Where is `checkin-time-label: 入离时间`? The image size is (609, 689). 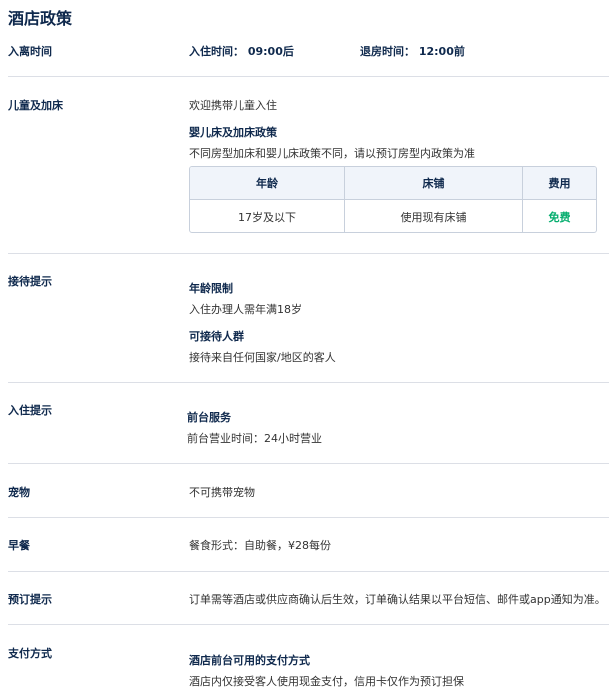 checkin-time-label: 入离时间 is located at coordinates (30, 51).